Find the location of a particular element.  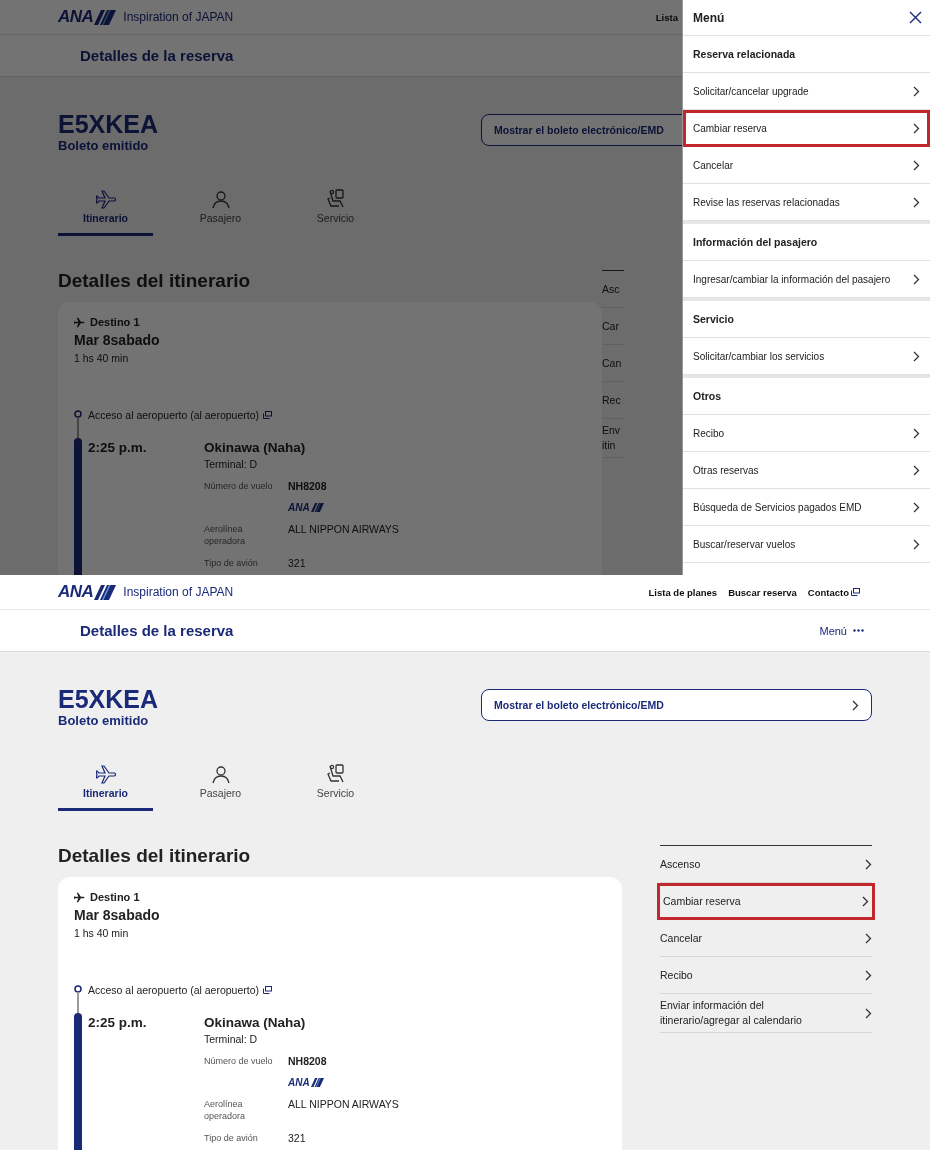

section-heading: Detalles del itinerario is located at coordinates (155, 281).